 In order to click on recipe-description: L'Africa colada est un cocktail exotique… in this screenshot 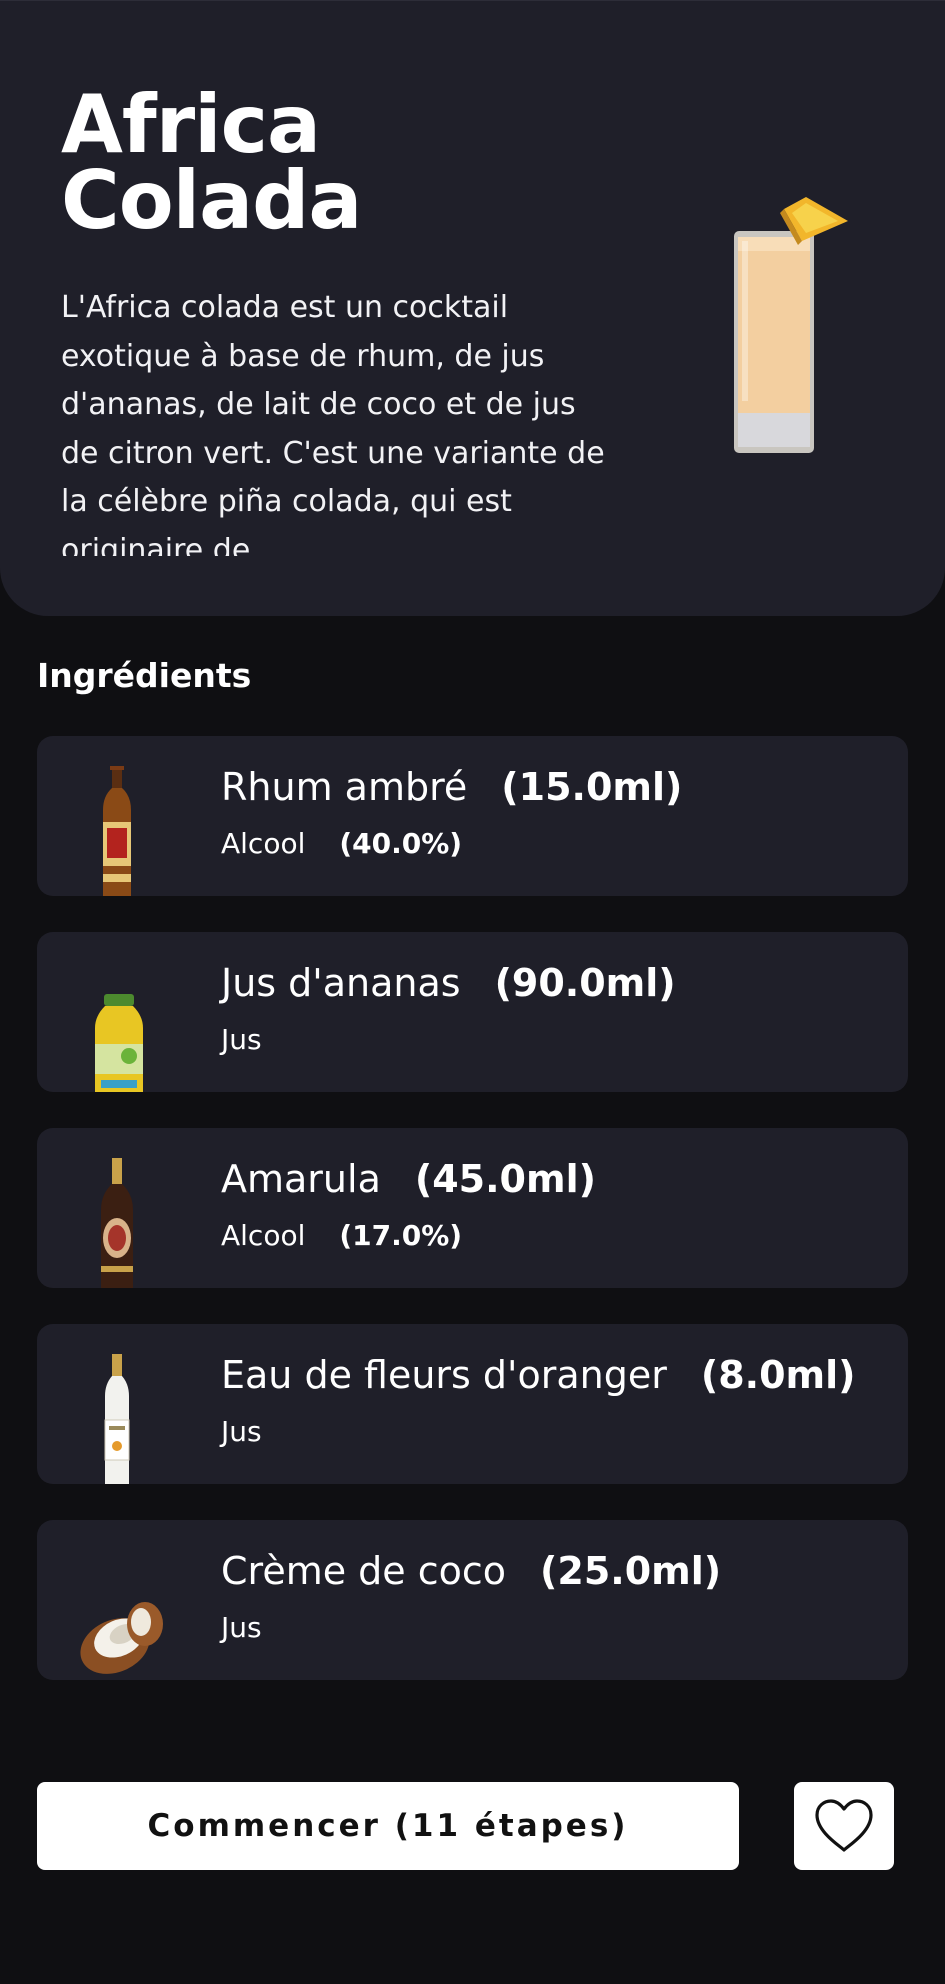, I will do `click(333, 423)`.